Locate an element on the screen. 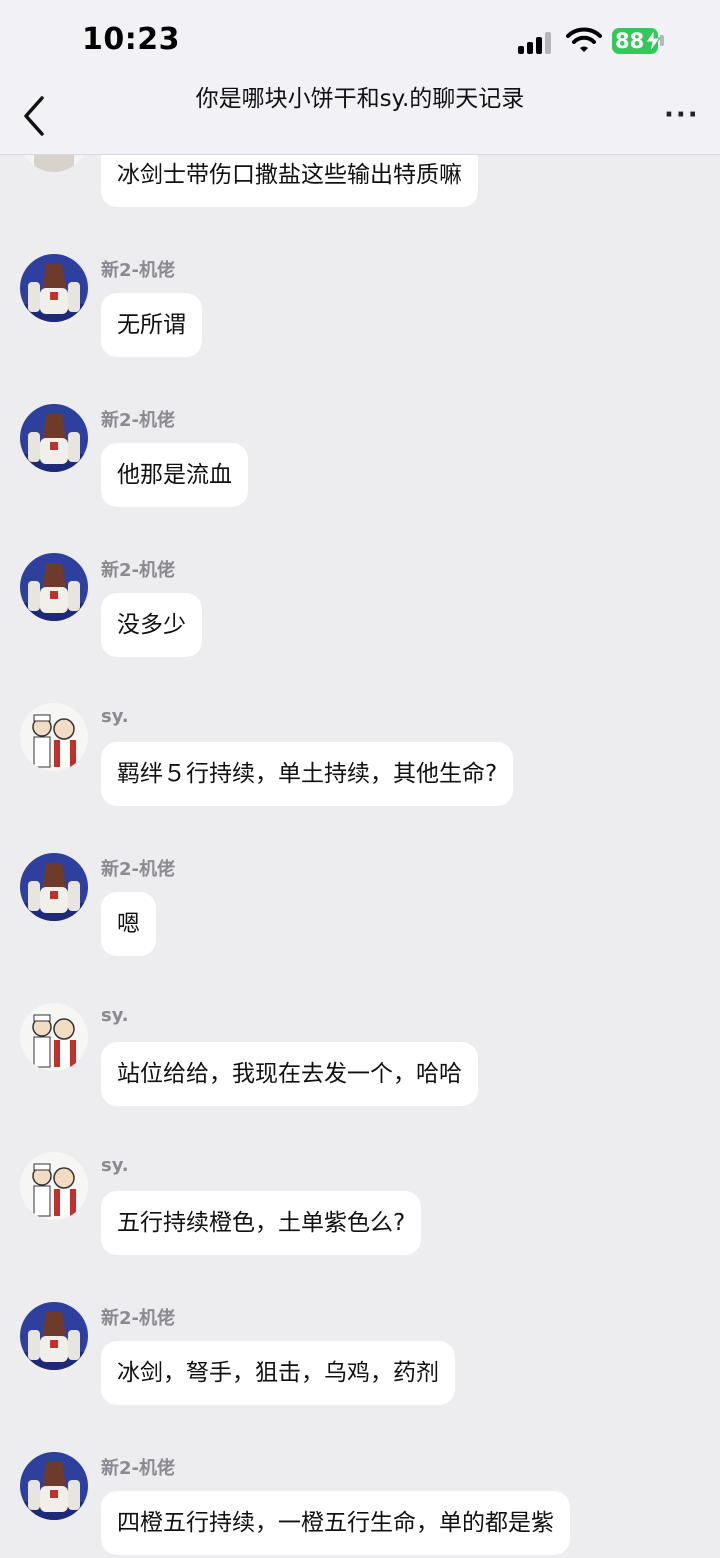 The image size is (720, 1558). message-bubble: 他那是流血 is located at coordinates (174, 475).